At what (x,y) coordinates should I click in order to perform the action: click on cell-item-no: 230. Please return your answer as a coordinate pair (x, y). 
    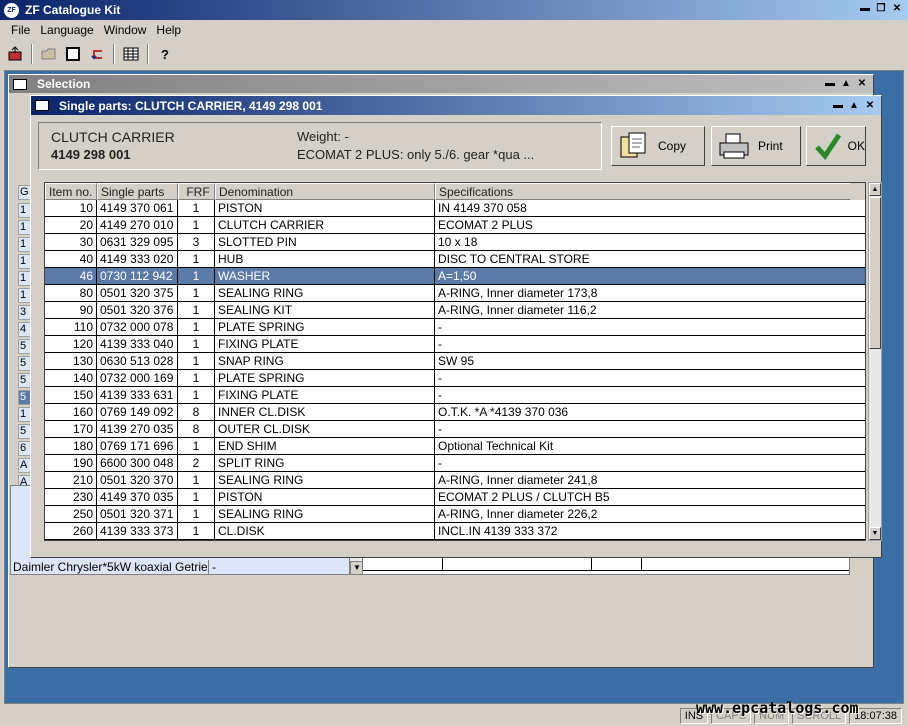
    Looking at the image, I should click on (71, 497).